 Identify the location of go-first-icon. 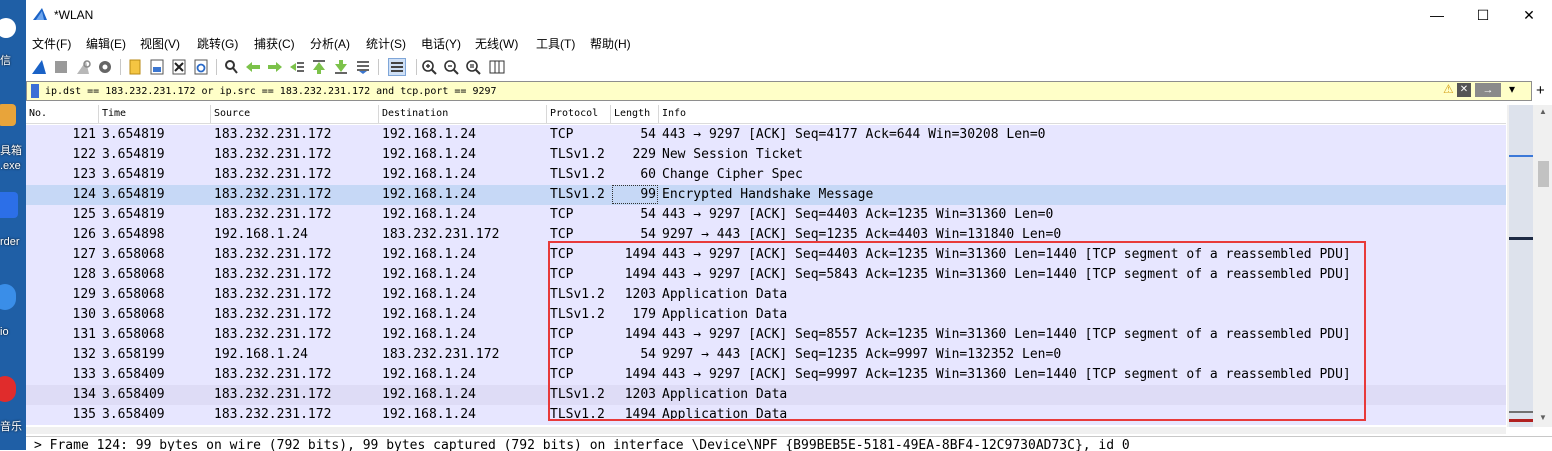
(319, 67).